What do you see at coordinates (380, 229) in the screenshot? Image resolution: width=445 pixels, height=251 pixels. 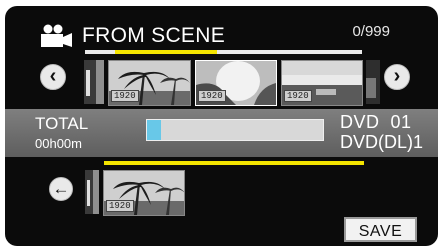 I see `save-button: SAVE` at bounding box center [380, 229].